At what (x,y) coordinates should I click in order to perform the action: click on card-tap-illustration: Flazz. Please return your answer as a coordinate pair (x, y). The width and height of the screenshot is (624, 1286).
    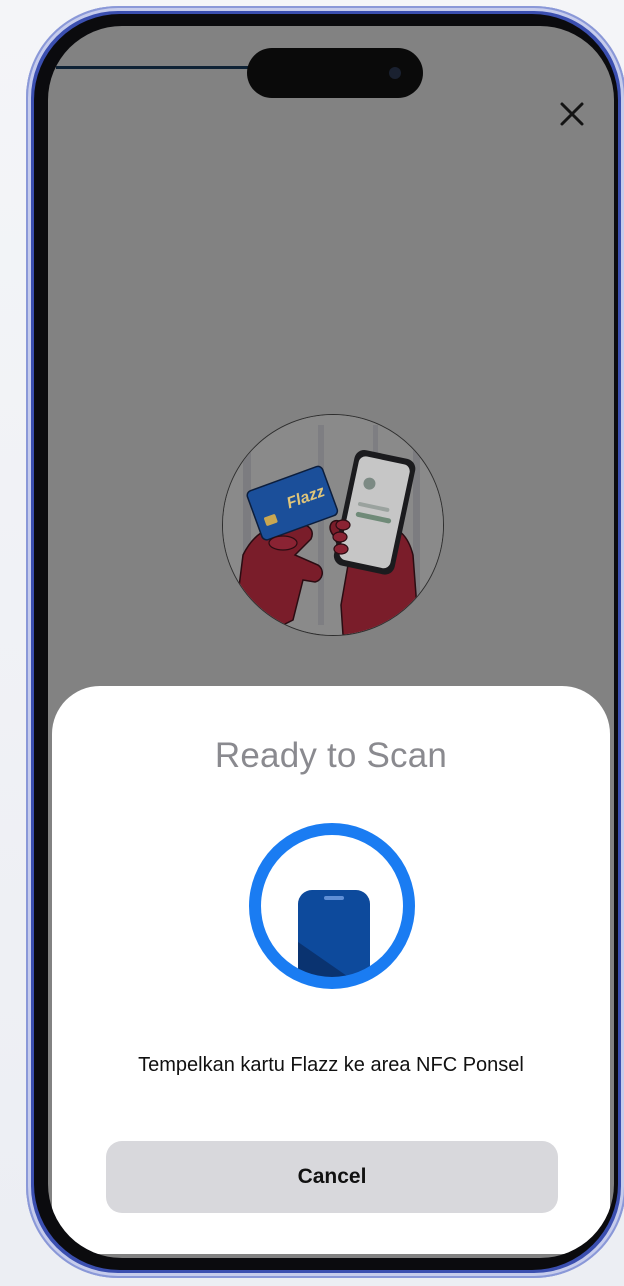
    Looking at the image, I should click on (333, 525).